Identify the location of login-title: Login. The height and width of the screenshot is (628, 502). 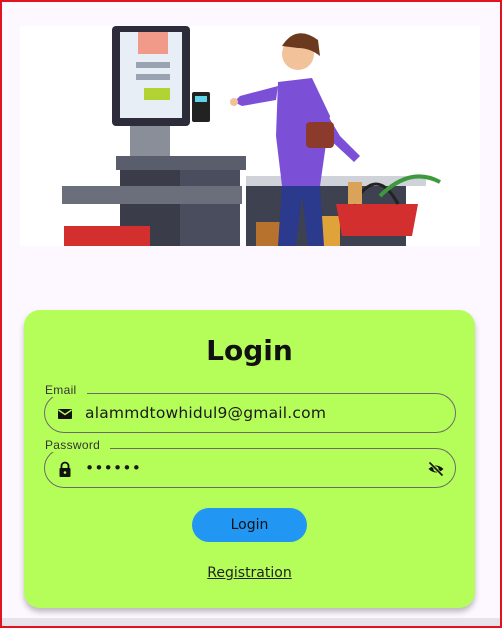
(249, 350).